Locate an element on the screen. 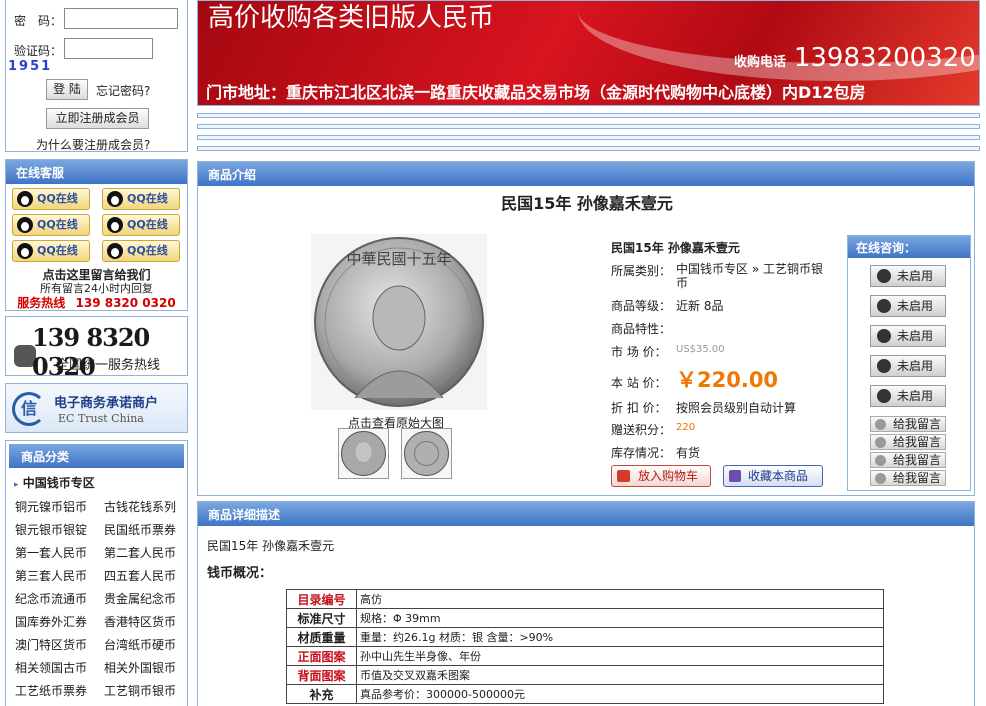 This screenshot has width=986, height=706. stock-value: 有货 is located at coordinates (688, 453).